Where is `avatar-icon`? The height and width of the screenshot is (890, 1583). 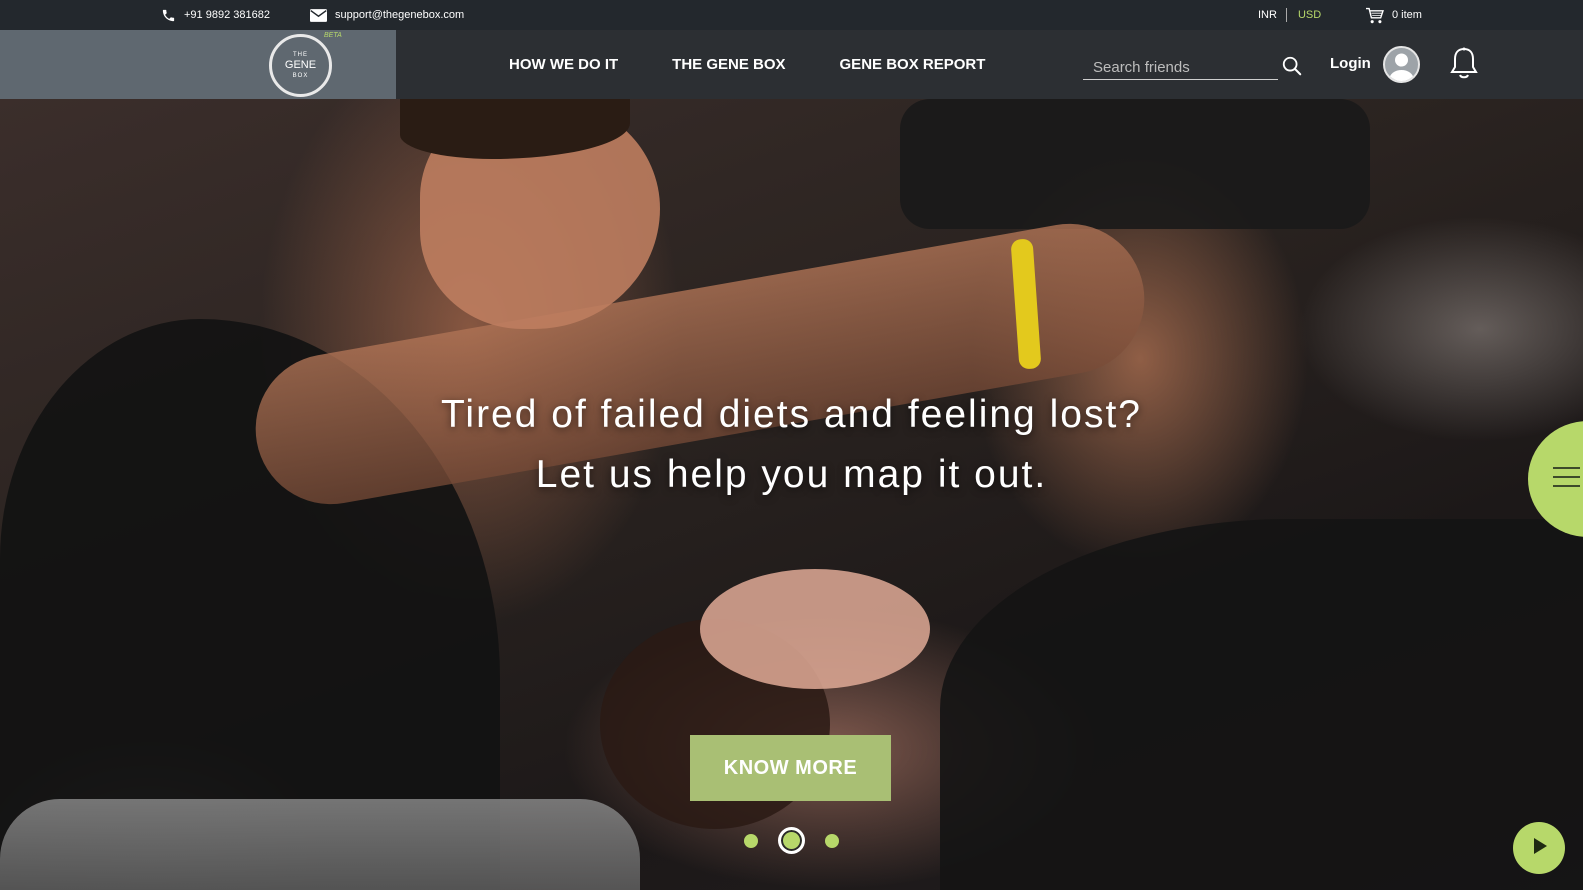
avatar-icon is located at coordinates (1401, 64).